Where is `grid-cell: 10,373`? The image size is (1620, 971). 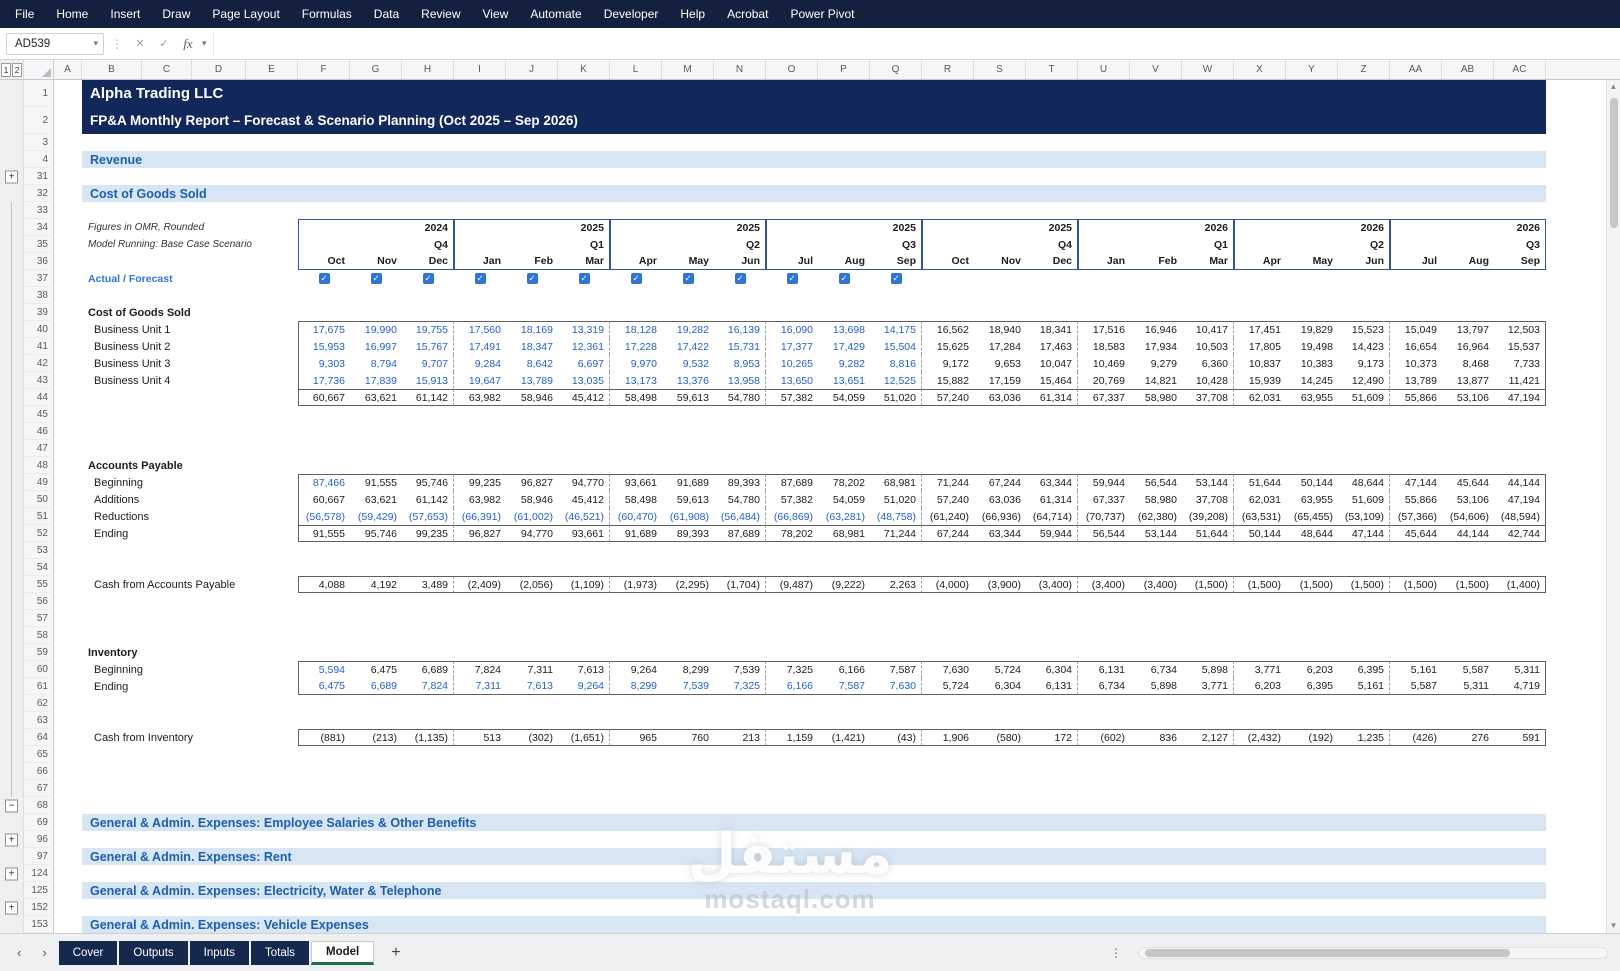 grid-cell: 10,373 is located at coordinates (1416, 363).